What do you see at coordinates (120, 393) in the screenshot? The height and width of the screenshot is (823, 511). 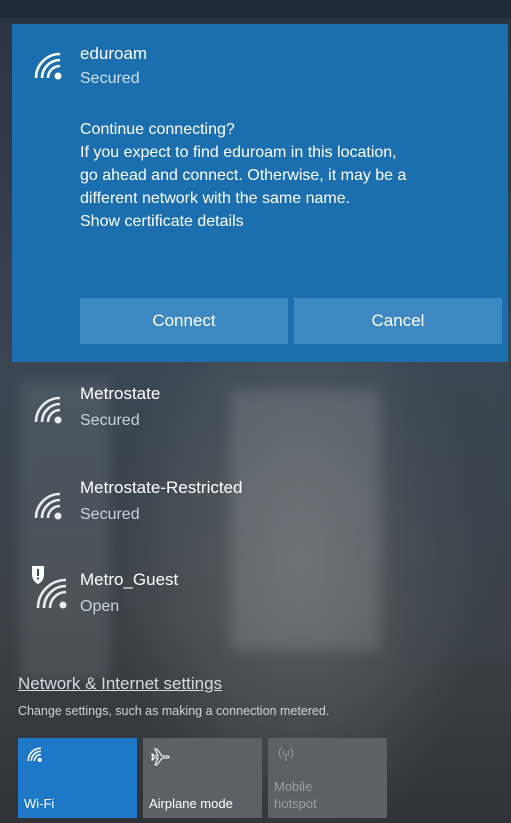 I see `network-name: Metrostate` at bounding box center [120, 393].